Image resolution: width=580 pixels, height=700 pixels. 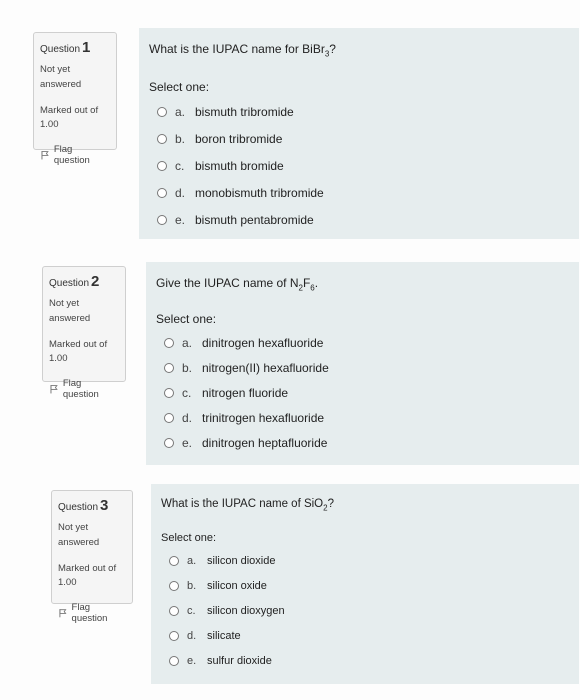 What do you see at coordinates (365, 635) in the screenshot?
I see `answer-option-d: d. silicate` at bounding box center [365, 635].